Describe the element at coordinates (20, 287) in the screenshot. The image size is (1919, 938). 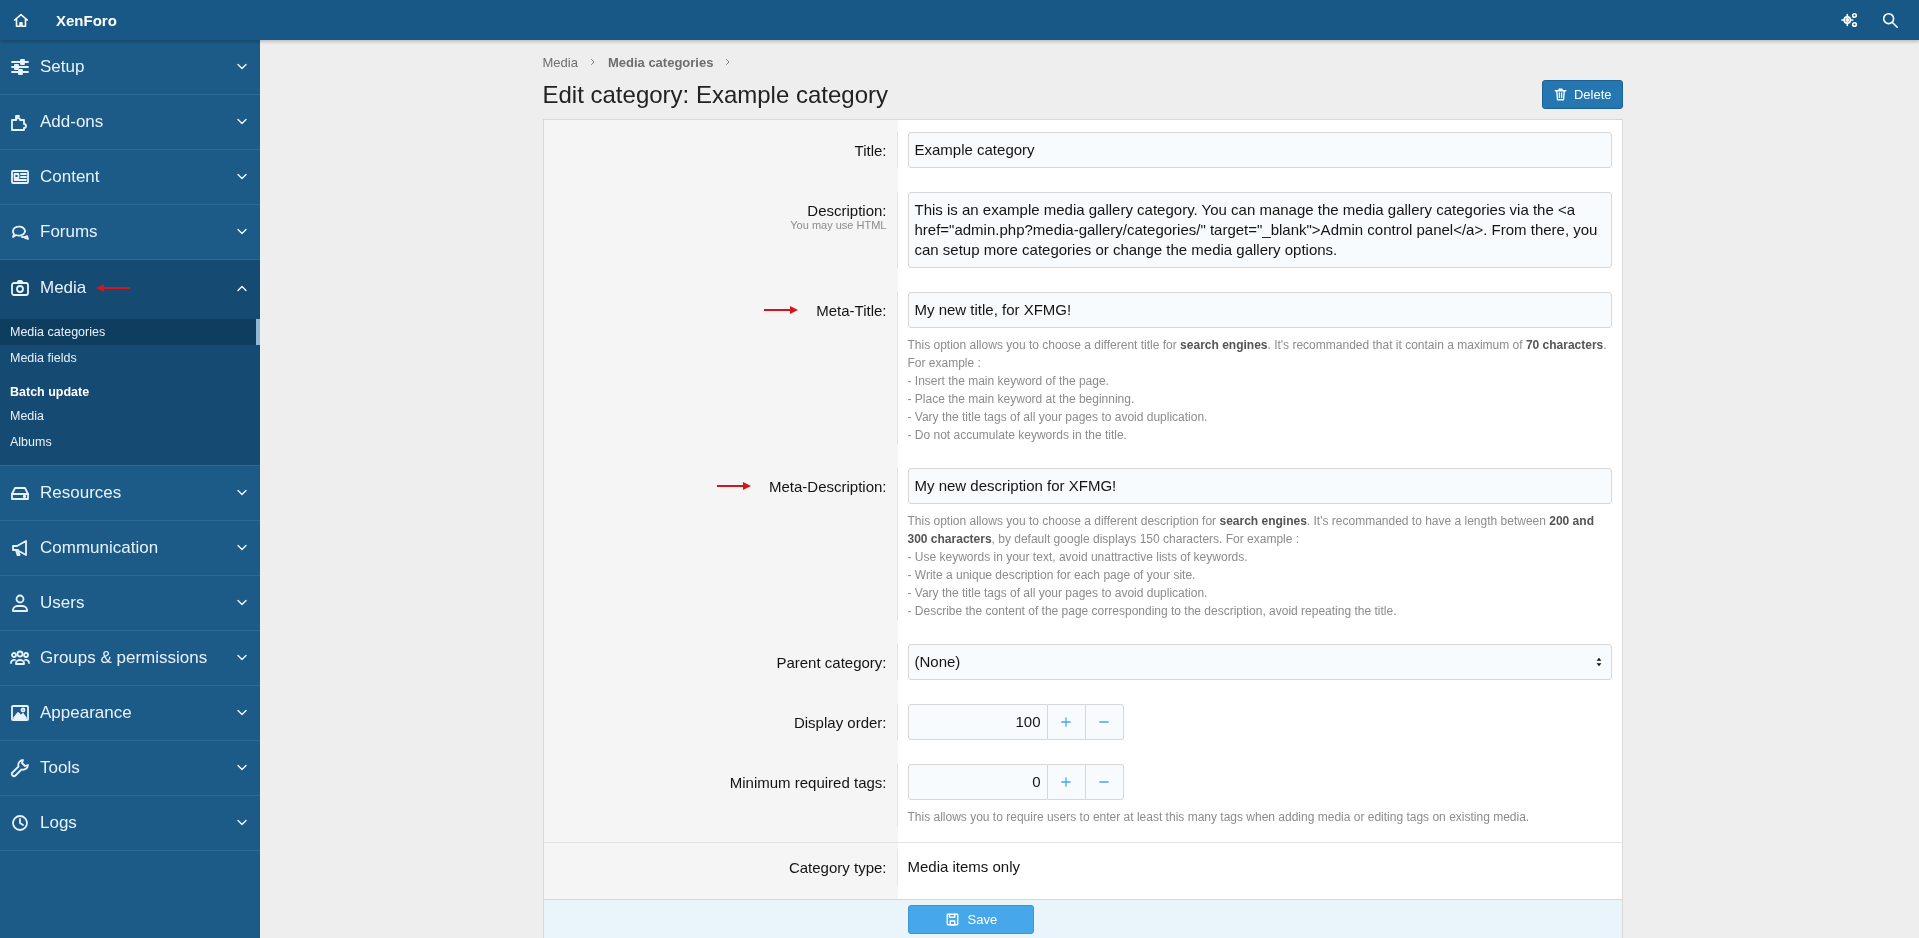
I see `camera-icon` at that location.